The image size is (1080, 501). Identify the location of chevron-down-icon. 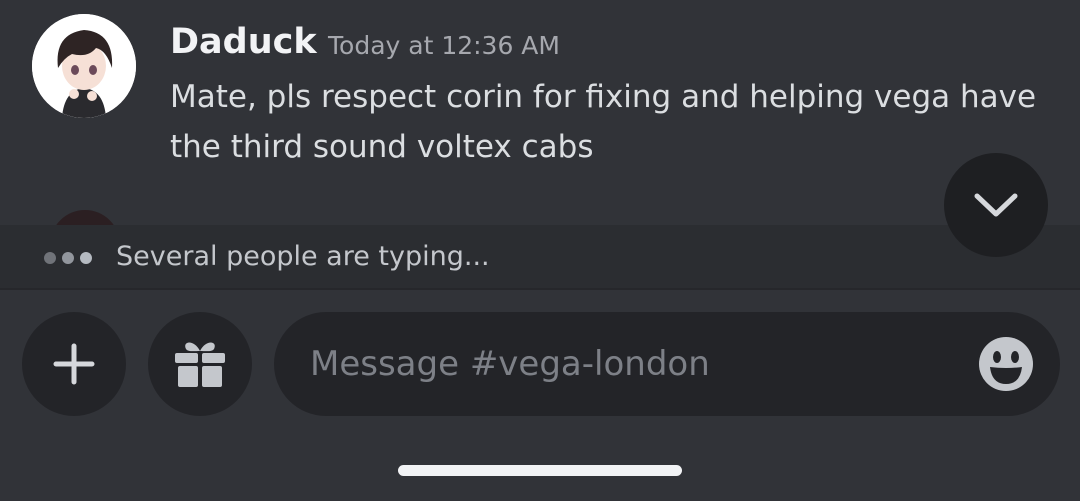
(996, 205).